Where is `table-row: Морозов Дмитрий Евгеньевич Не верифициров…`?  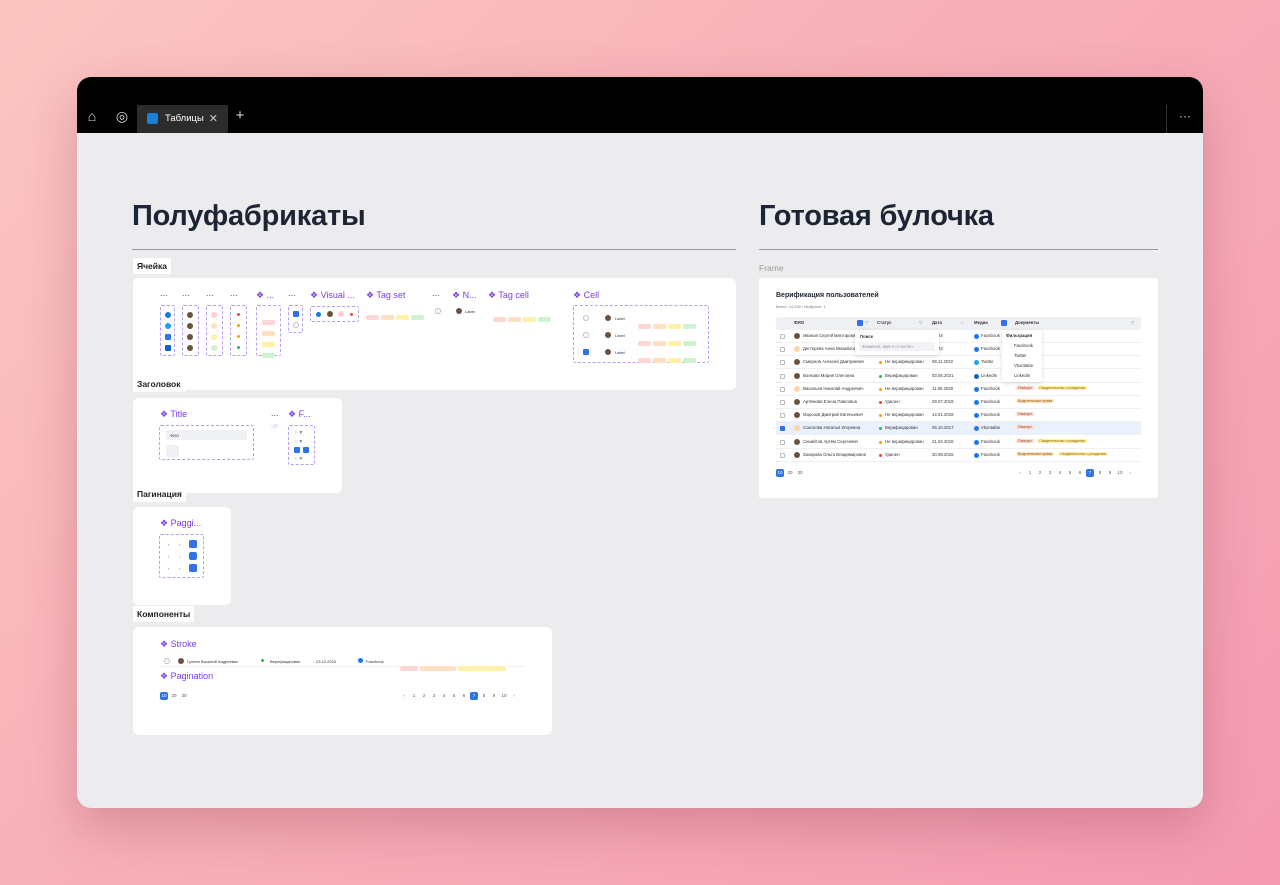
table-row: Морозов Дмитрий Евгеньевич Не верифициров… is located at coordinates (958, 416).